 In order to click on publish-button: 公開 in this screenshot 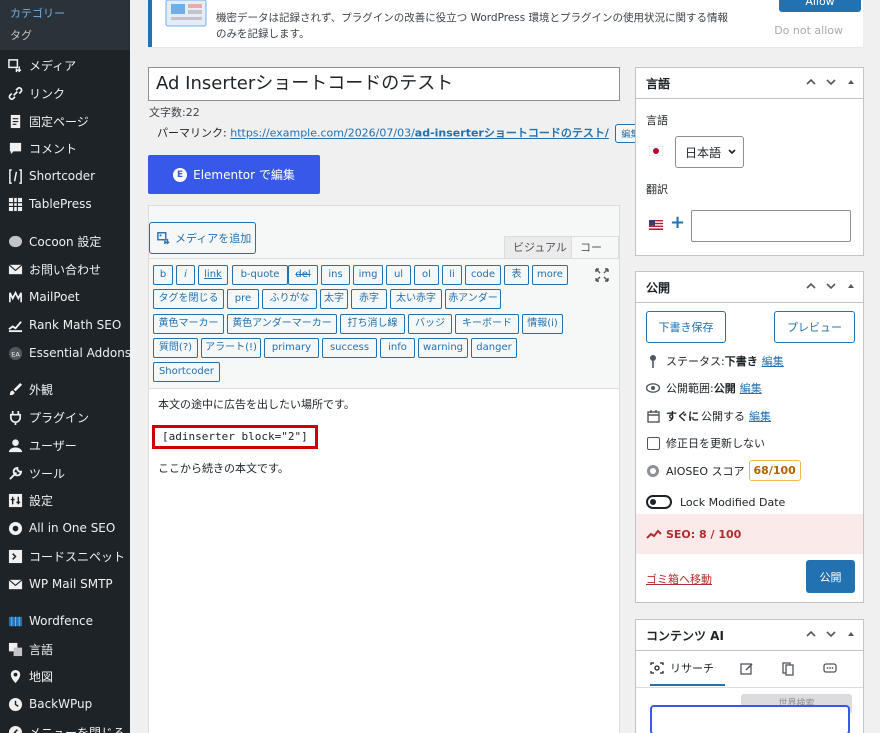, I will do `click(830, 576)`.